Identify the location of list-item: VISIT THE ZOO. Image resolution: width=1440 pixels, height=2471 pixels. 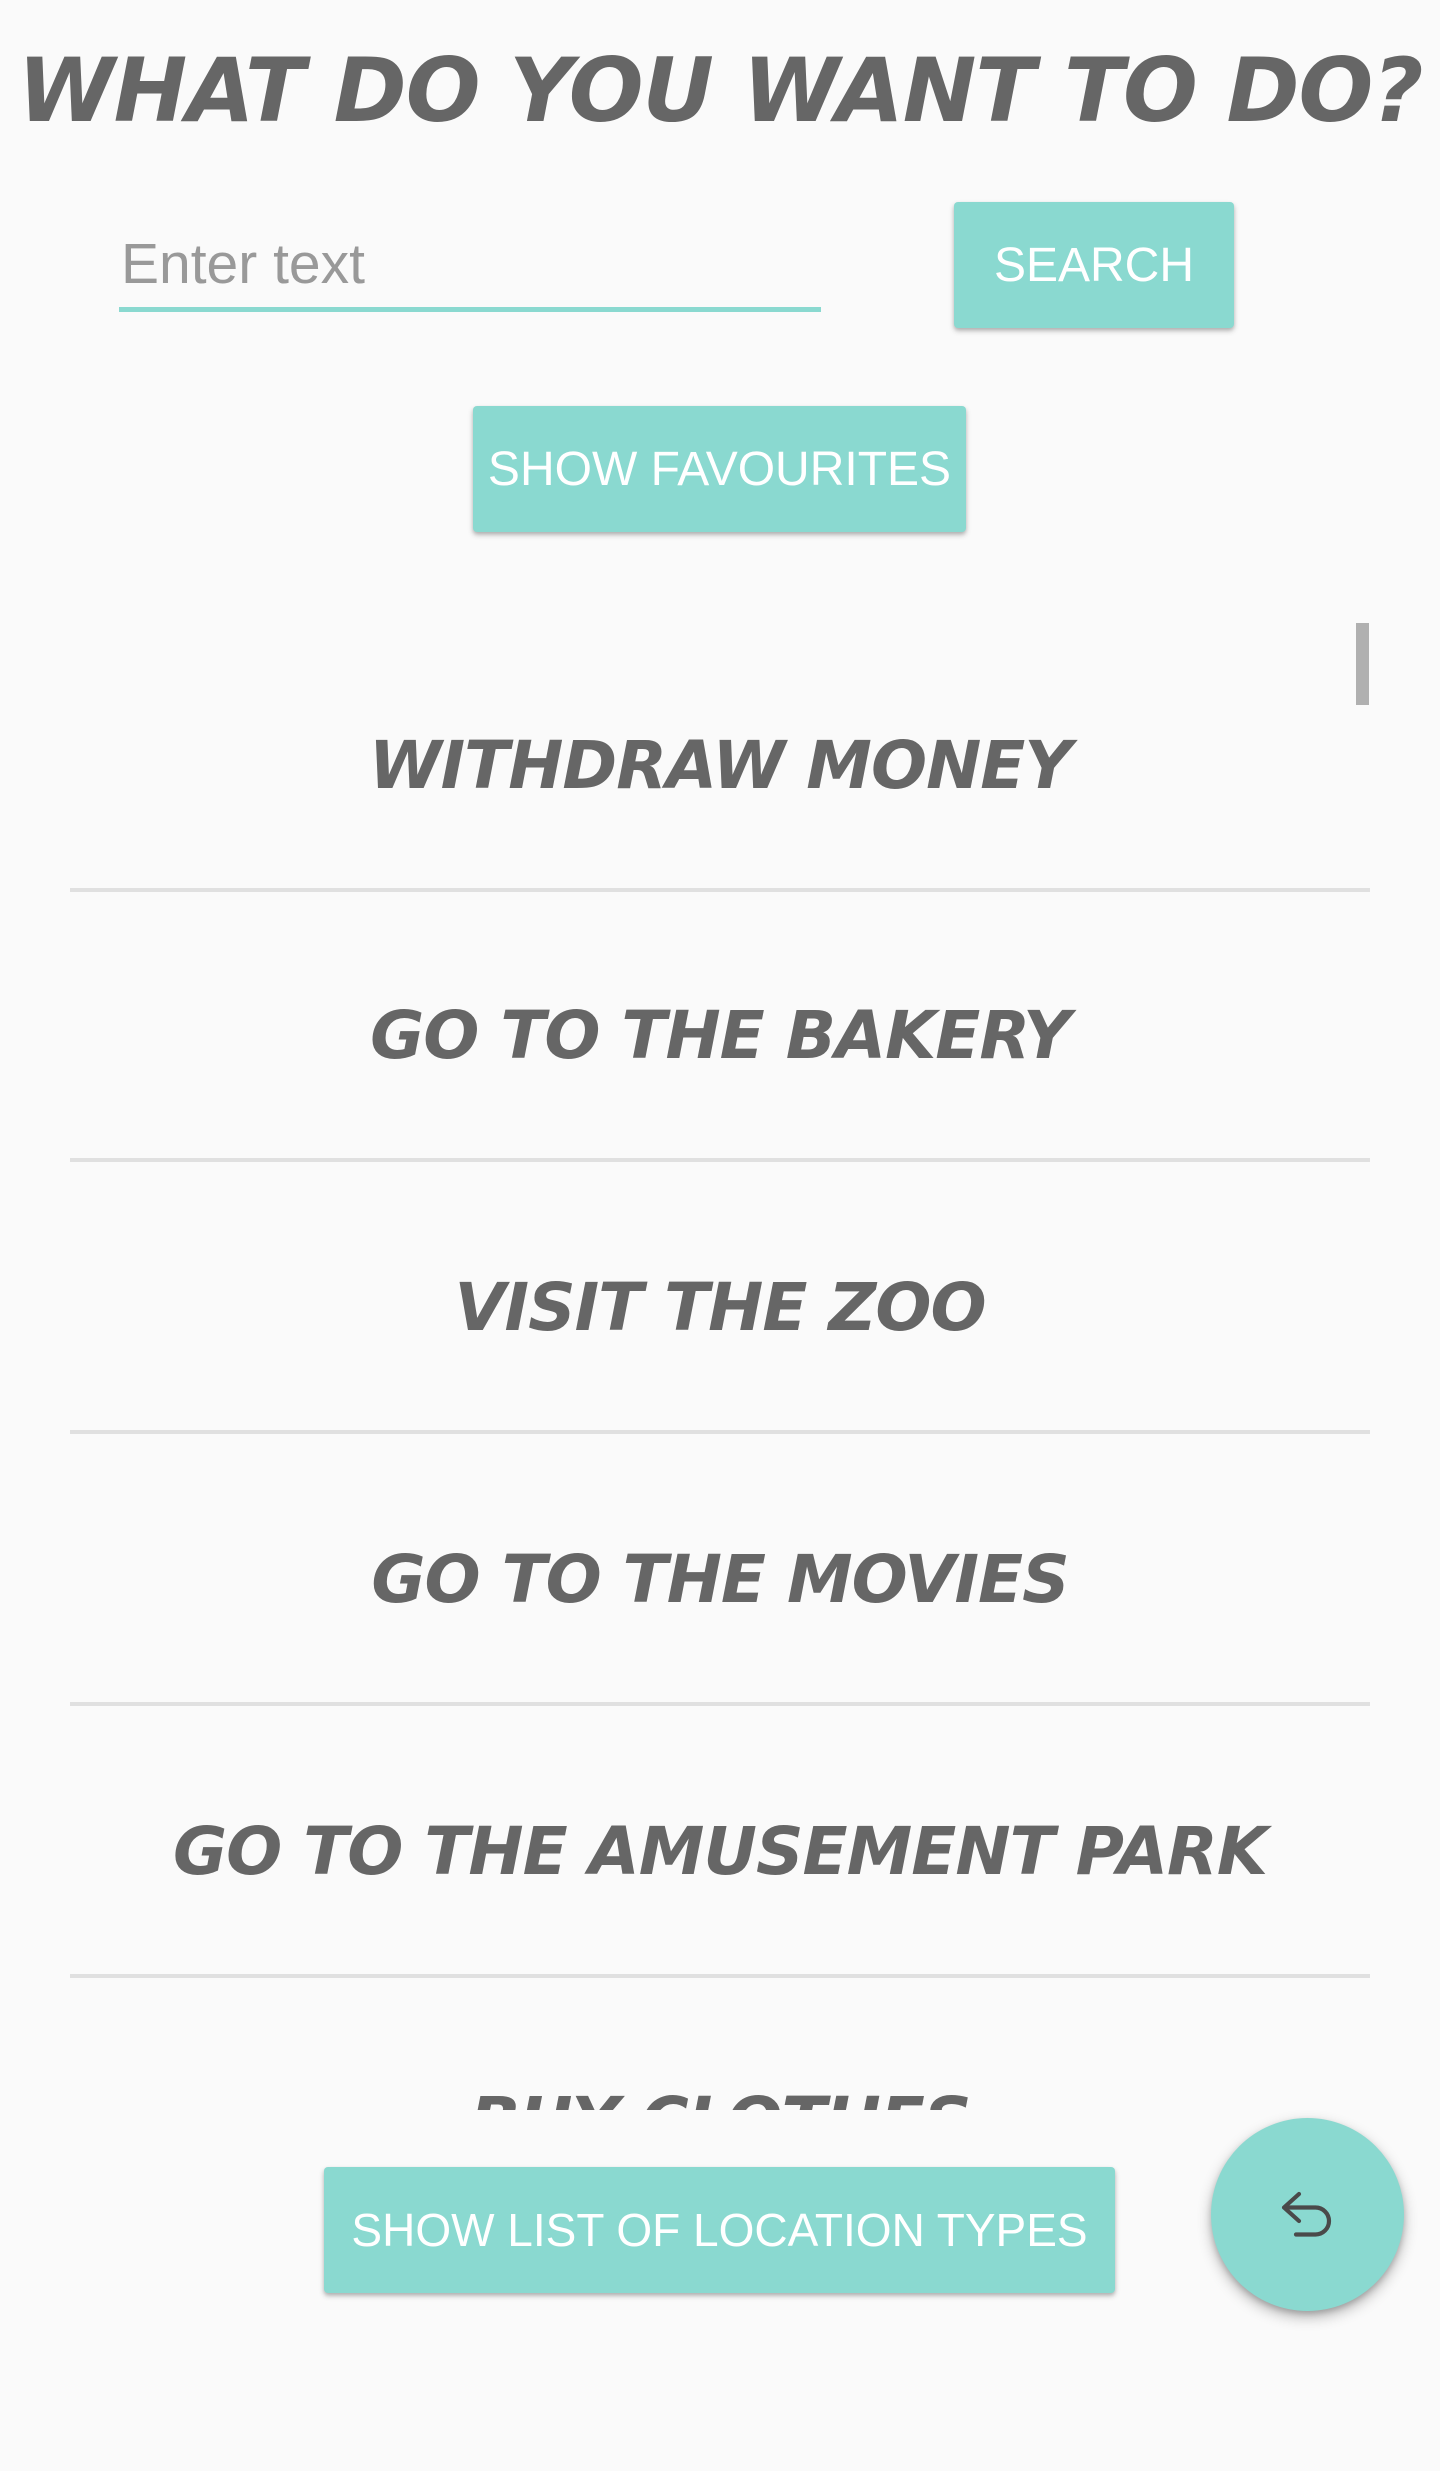
(720, 1299).